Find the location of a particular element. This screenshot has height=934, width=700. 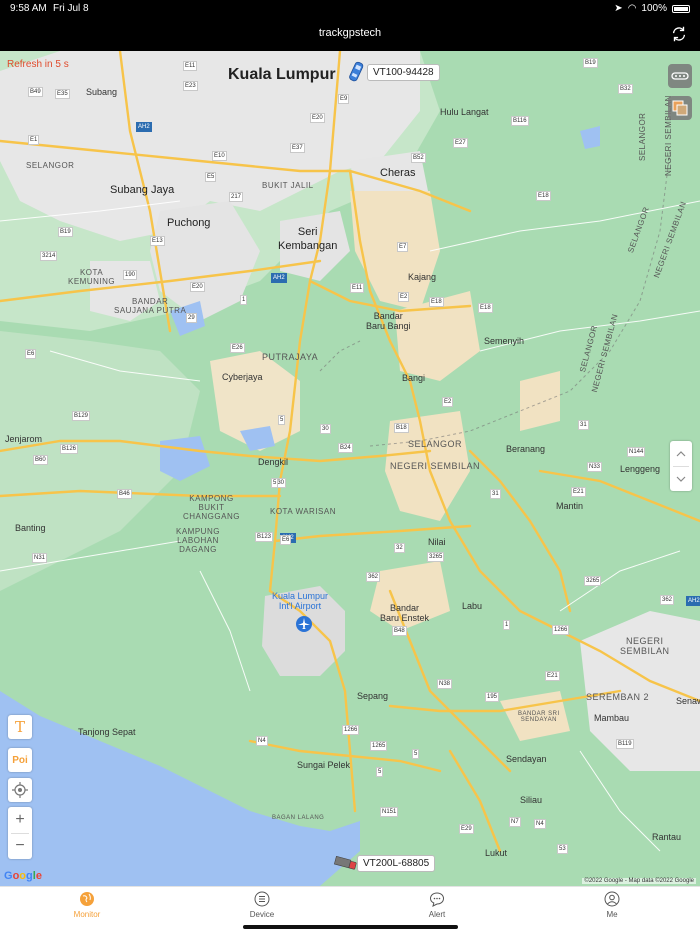

road-shield: 1 is located at coordinates (507, 625).